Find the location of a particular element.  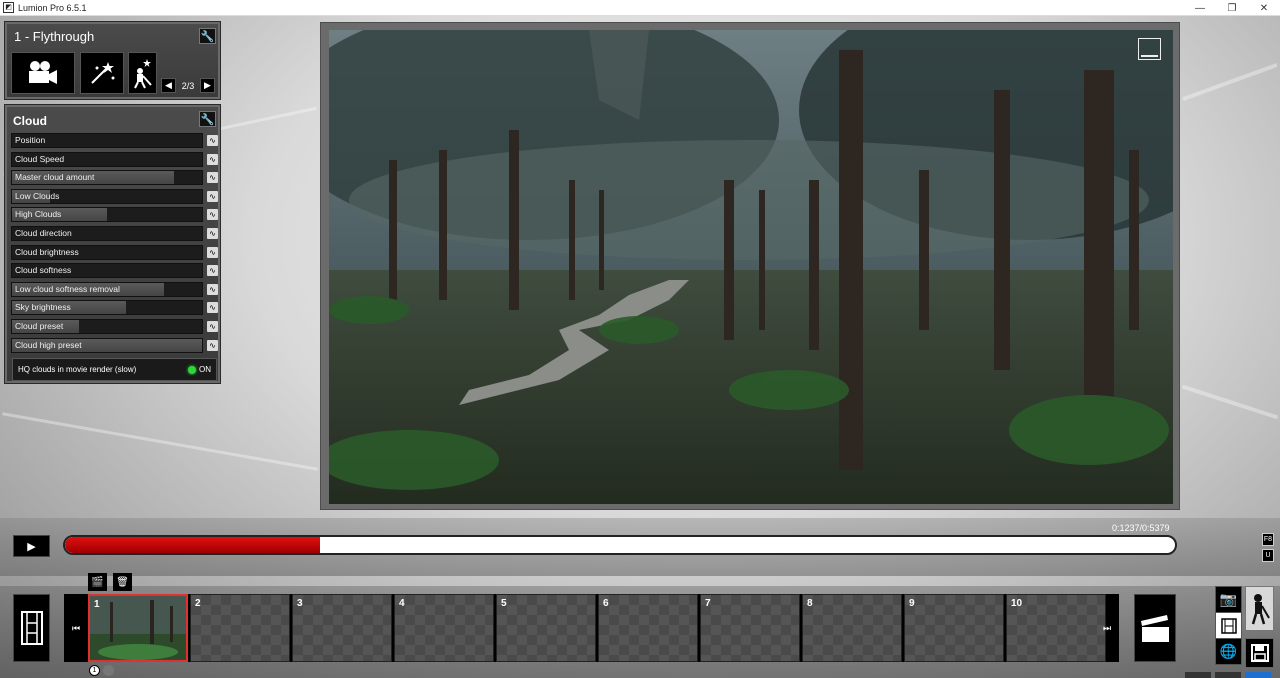

low-cloud-softness-removal-slider: Low cloud softness removal is located at coordinates (107, 289).